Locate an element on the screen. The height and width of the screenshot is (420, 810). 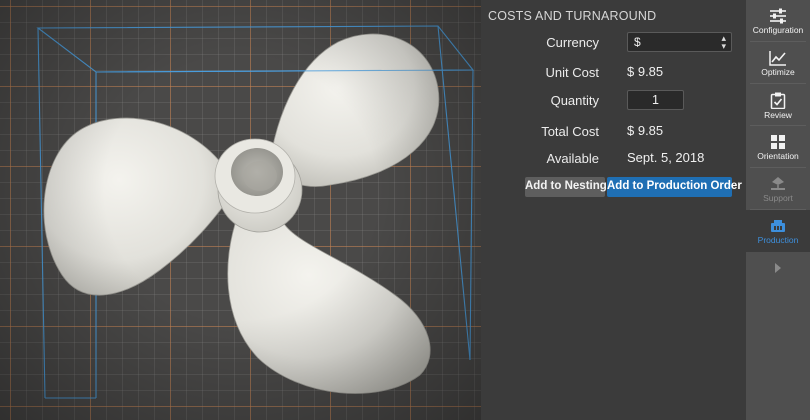
toolbar-label: Configuration is located at coordinates (778, 30).